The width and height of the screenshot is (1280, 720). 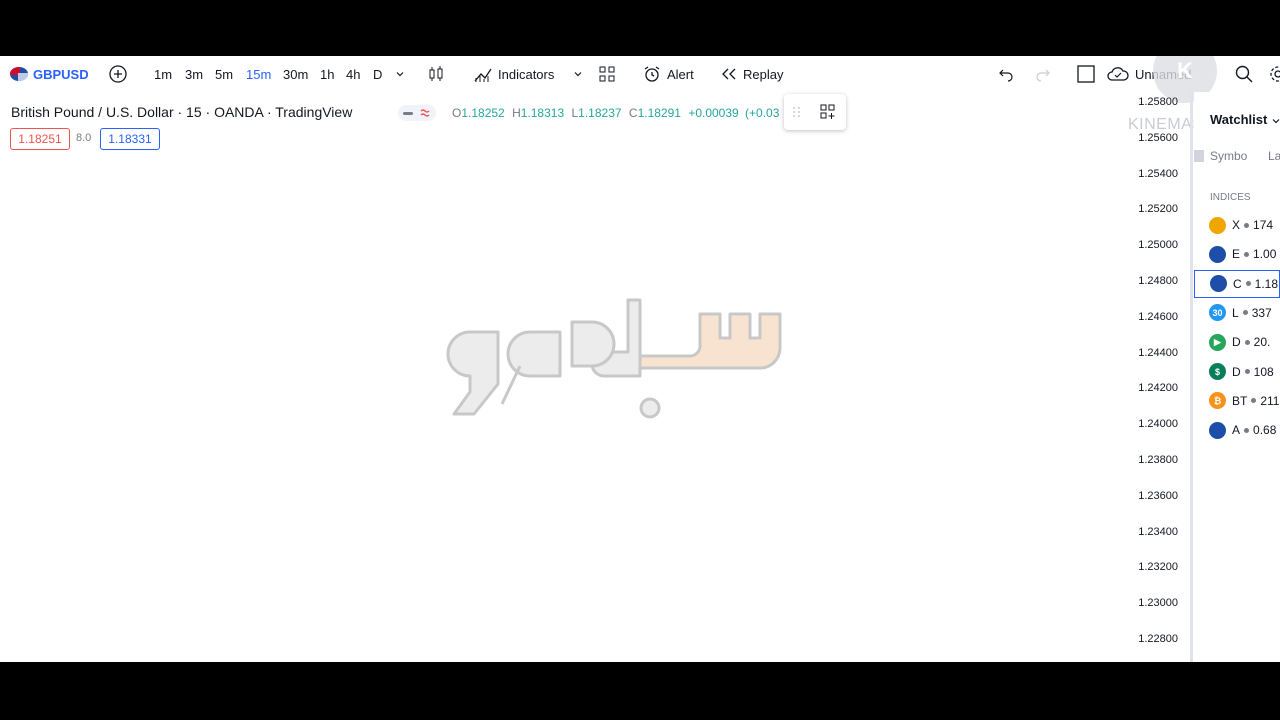 What do you see at coordinates (19, 74) in the screenshot?
I see `gbpusd-flag-icon` at bounding box center [19, 74].